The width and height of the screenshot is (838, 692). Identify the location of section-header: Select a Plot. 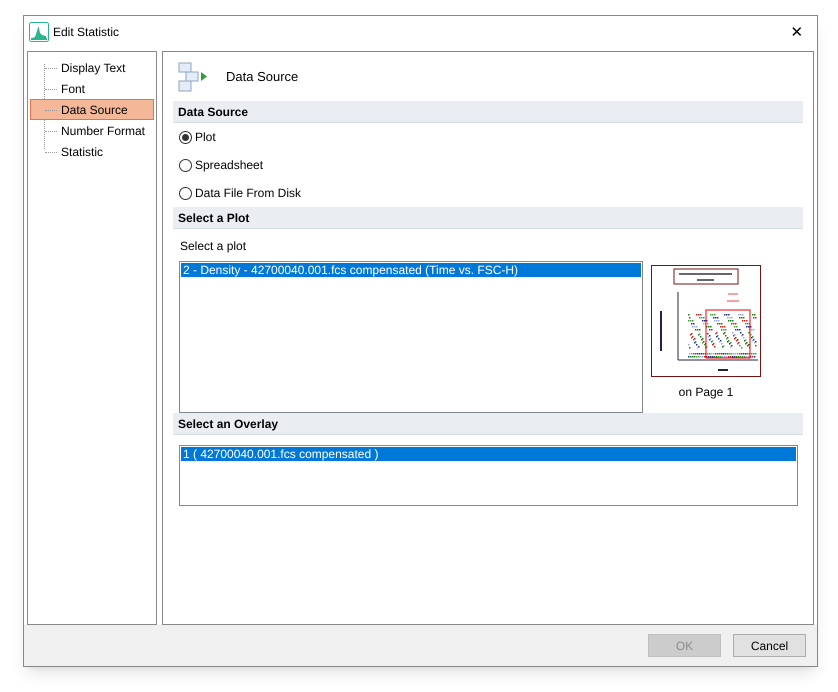
(488, 218).